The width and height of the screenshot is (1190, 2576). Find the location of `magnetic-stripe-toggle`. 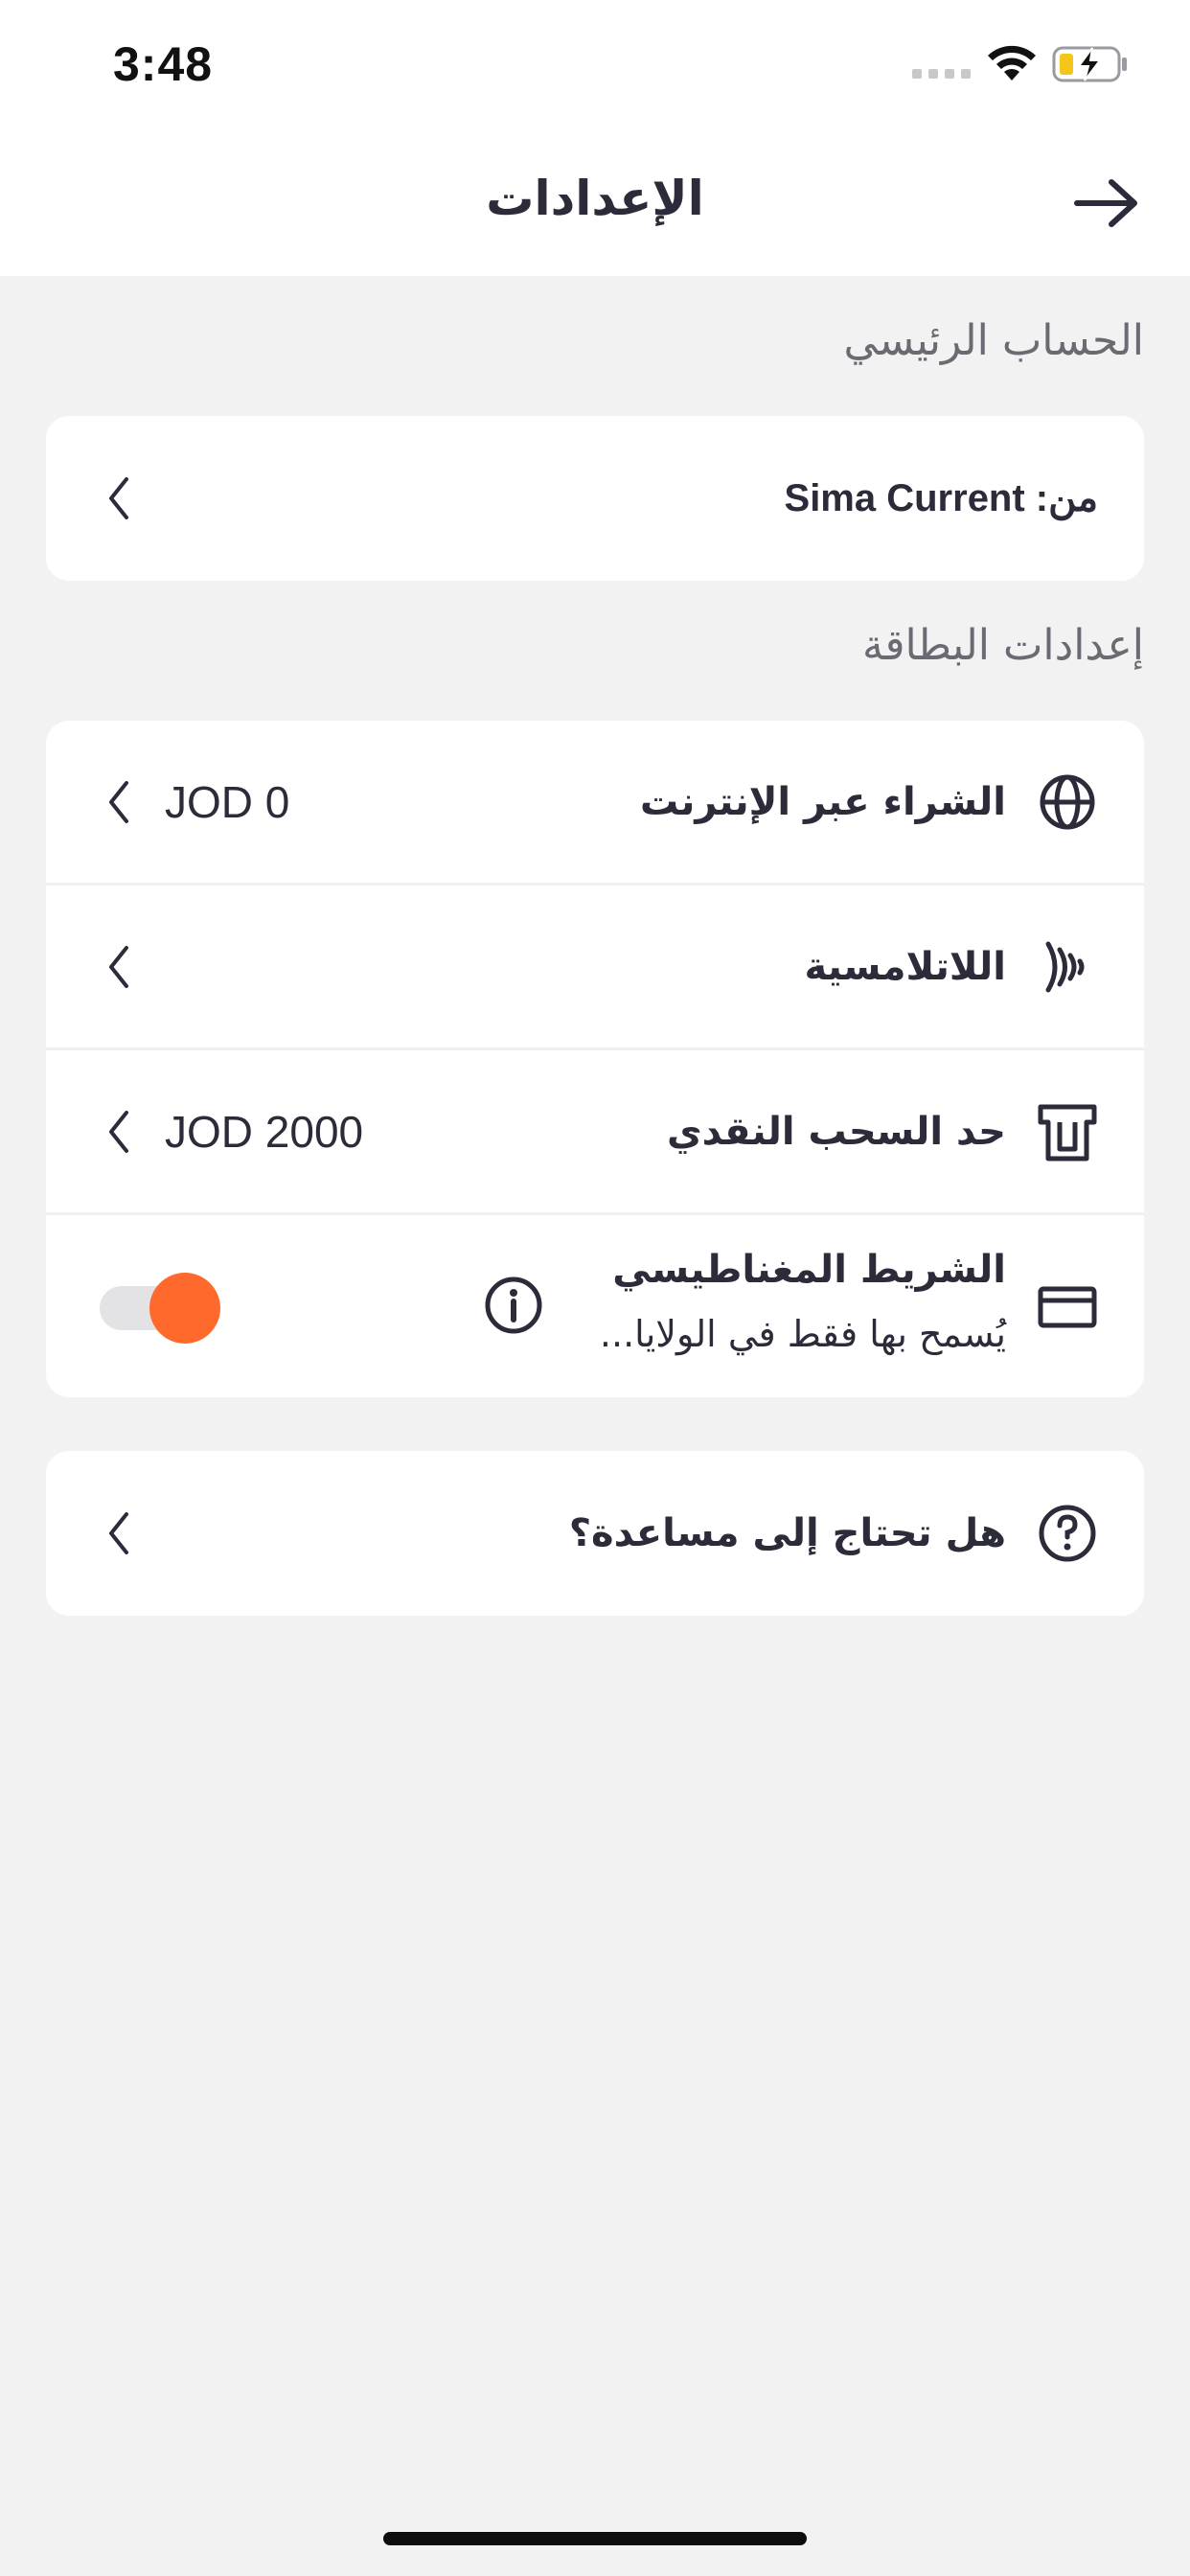

magnetic-stripe-toggle is located at coordinates (159, 1306).